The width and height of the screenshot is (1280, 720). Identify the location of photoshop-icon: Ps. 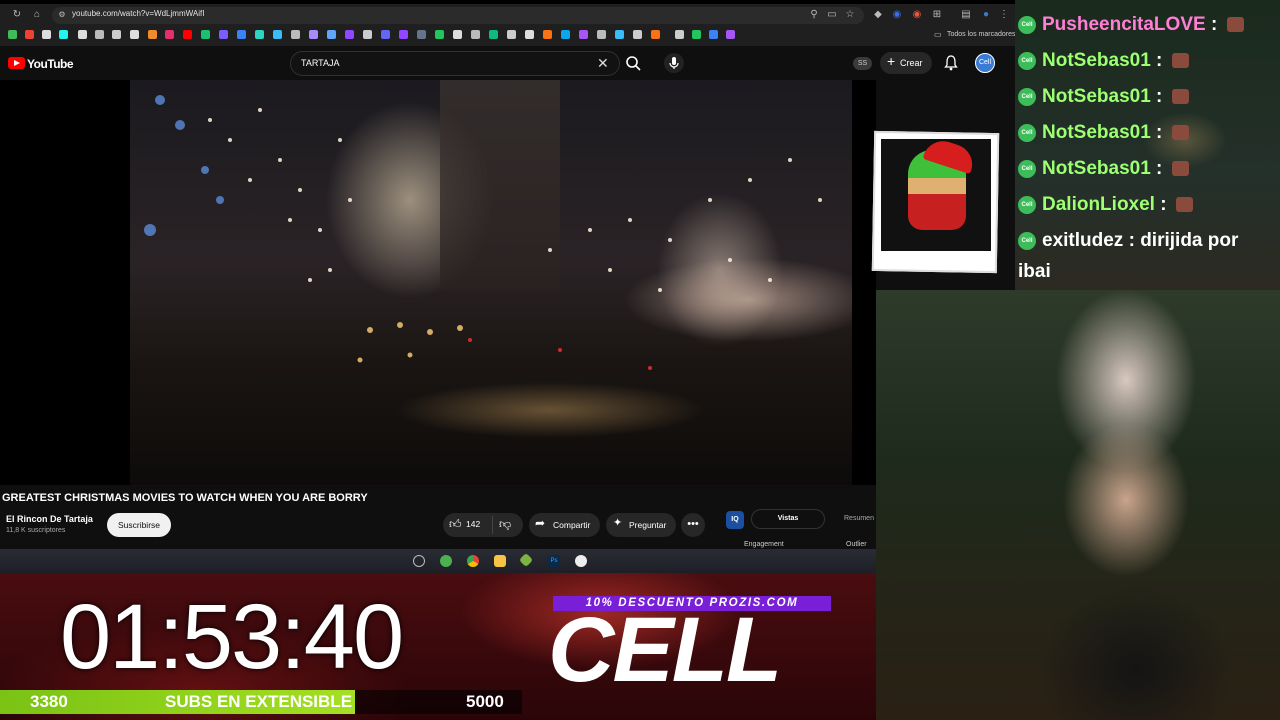
(554, 561).